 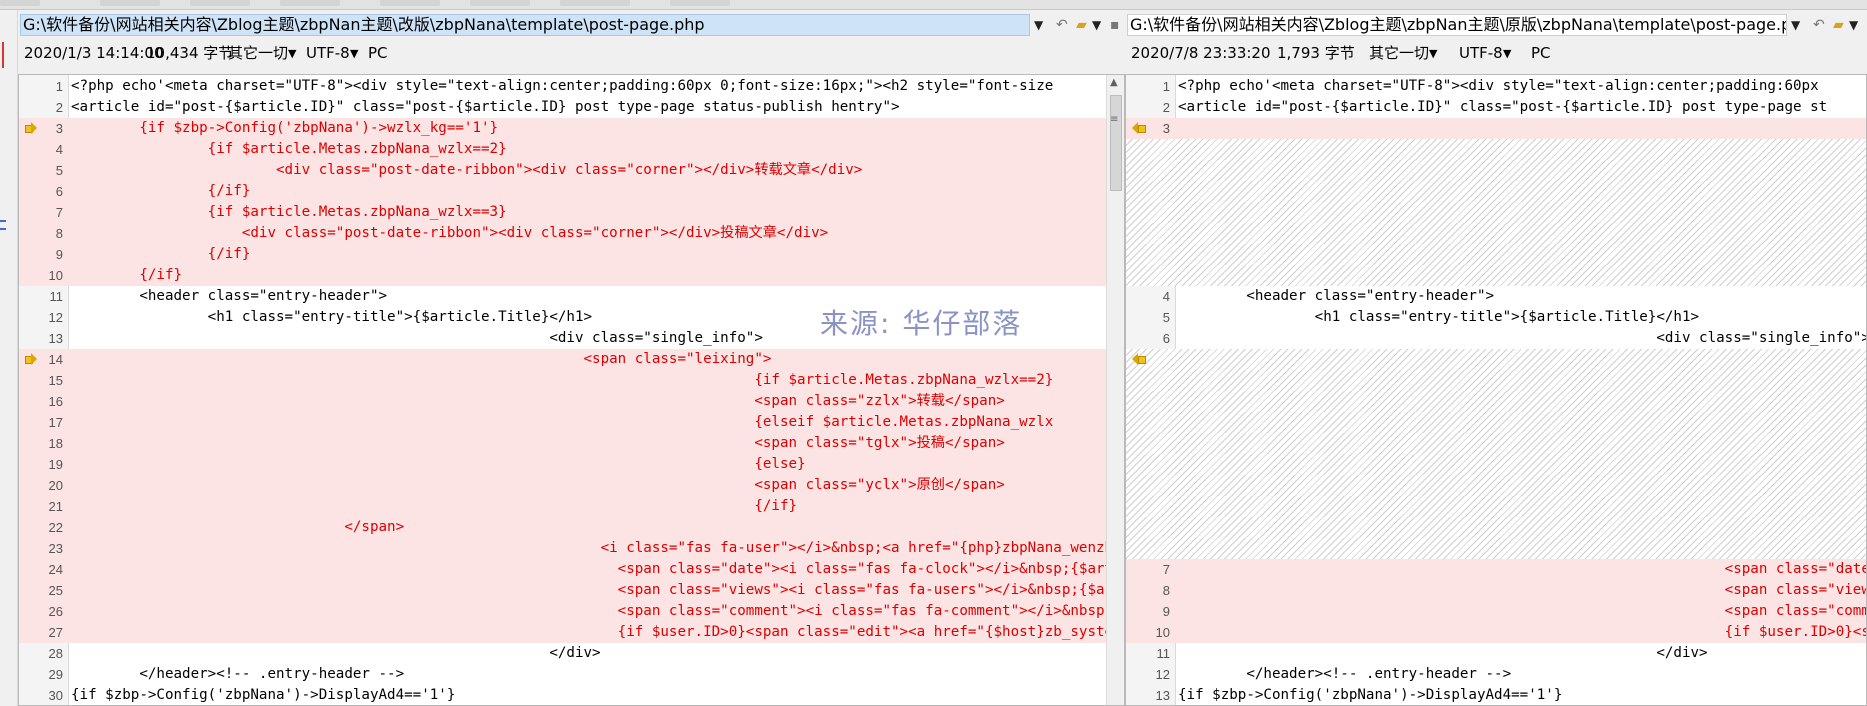 I want to click on code-line: 3, so click(x=1496, y=128).